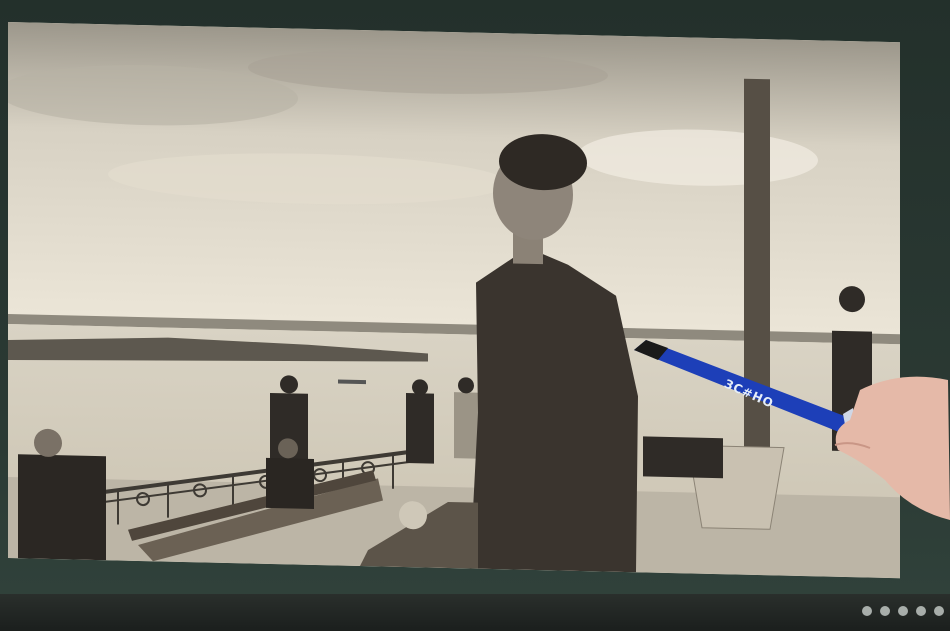 The height and width of the screenshot is (631, 950). I want to click on system-tray, so click(903, 611).